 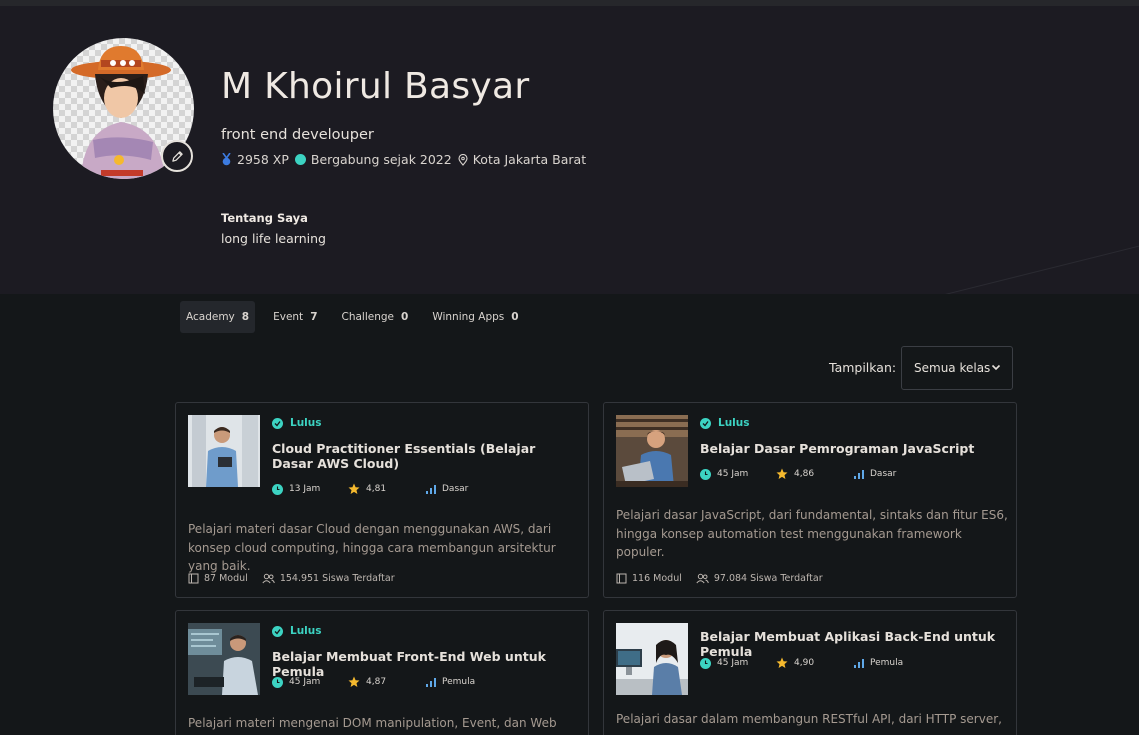 What do you see at coordinates (263, 159) in the screenshot?
I see `xp-value: 2958 XP` at bounding box center [263, 159].